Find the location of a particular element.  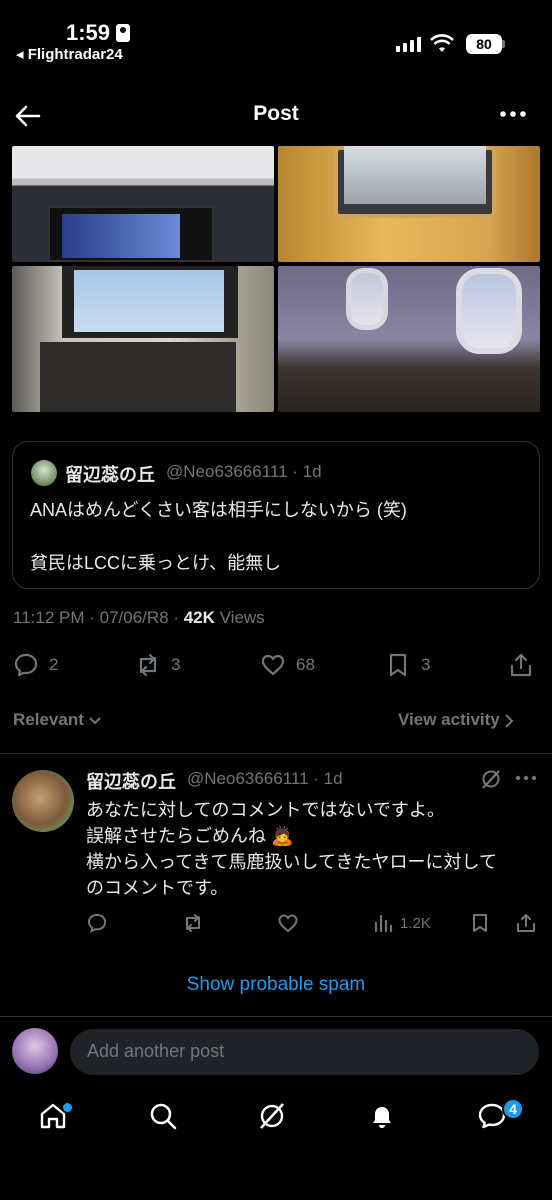

reply-text-line-2: 誤解させたらごめんね 🙇 is located at coordinates (190, 836).